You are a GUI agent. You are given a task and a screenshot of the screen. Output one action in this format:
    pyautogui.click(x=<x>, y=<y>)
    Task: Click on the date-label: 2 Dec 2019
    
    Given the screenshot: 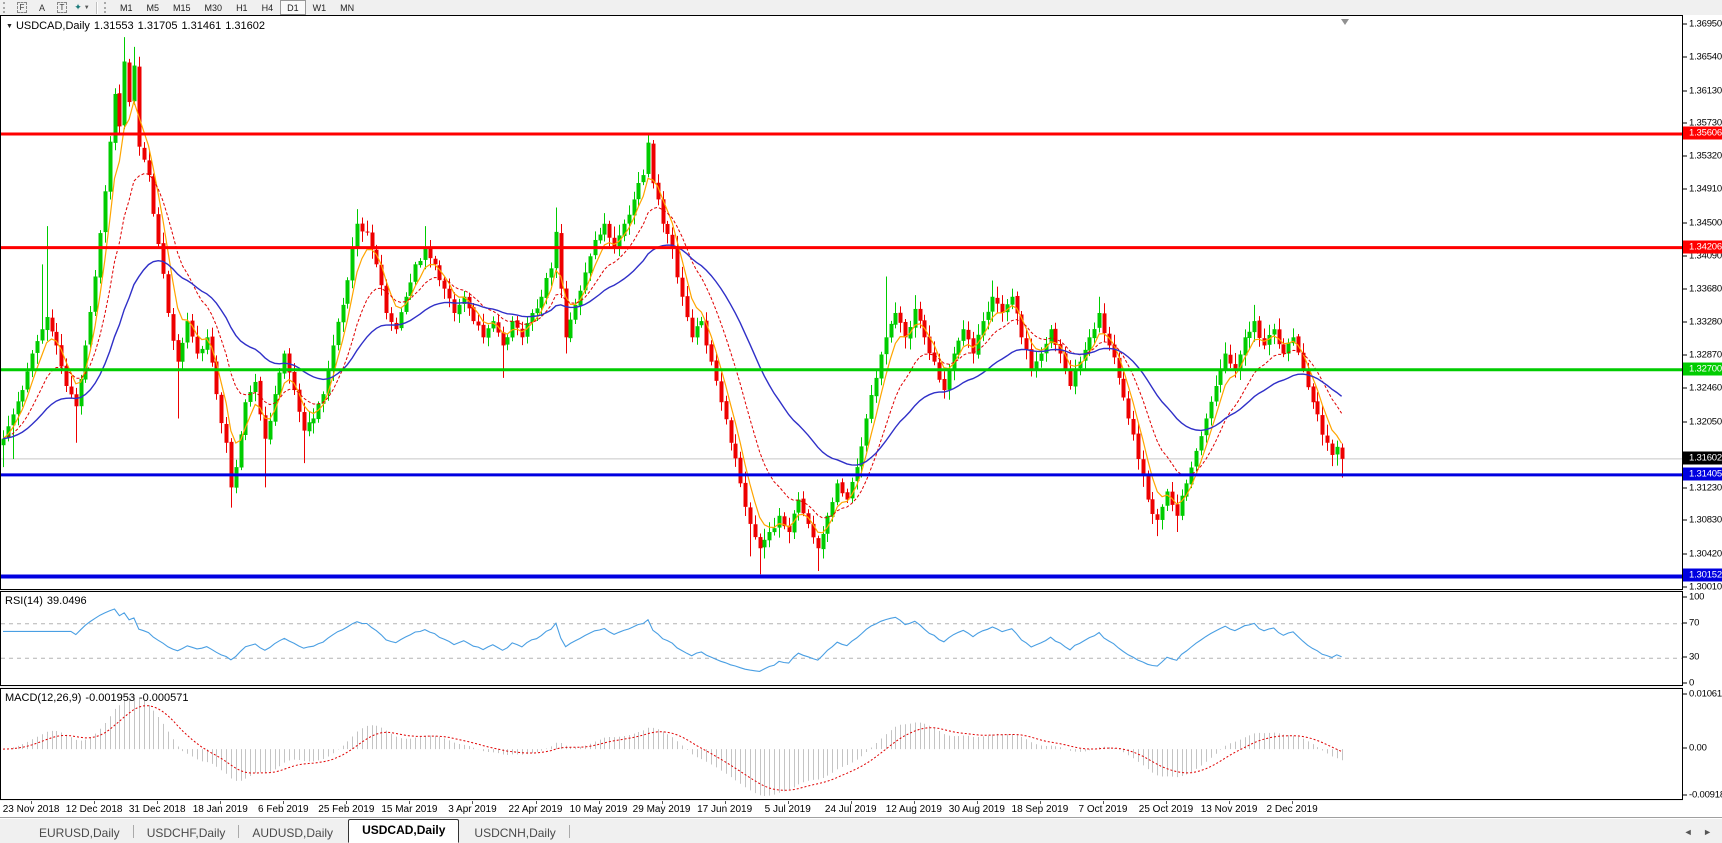 What is the action you would take?
    pyautogui.click(x=1292, y=809)
    